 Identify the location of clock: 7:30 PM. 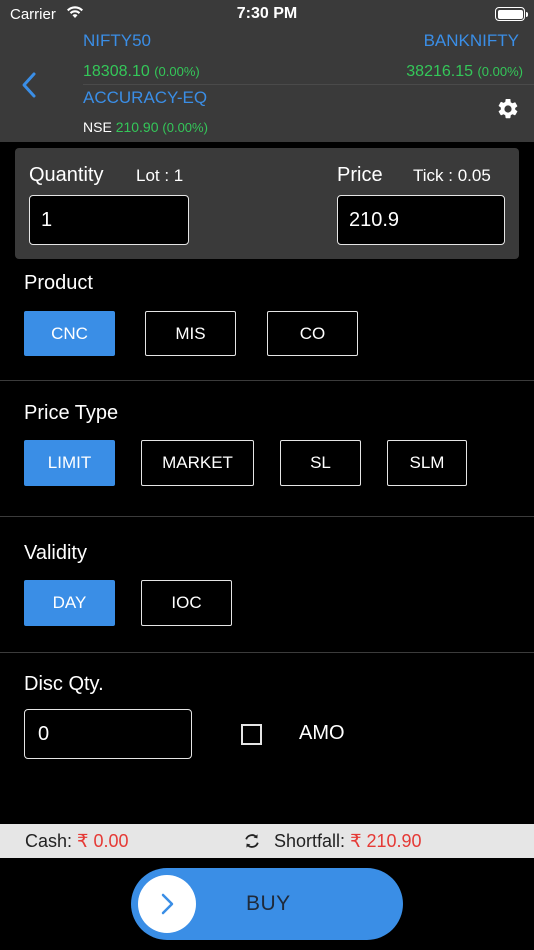
(267, 13).